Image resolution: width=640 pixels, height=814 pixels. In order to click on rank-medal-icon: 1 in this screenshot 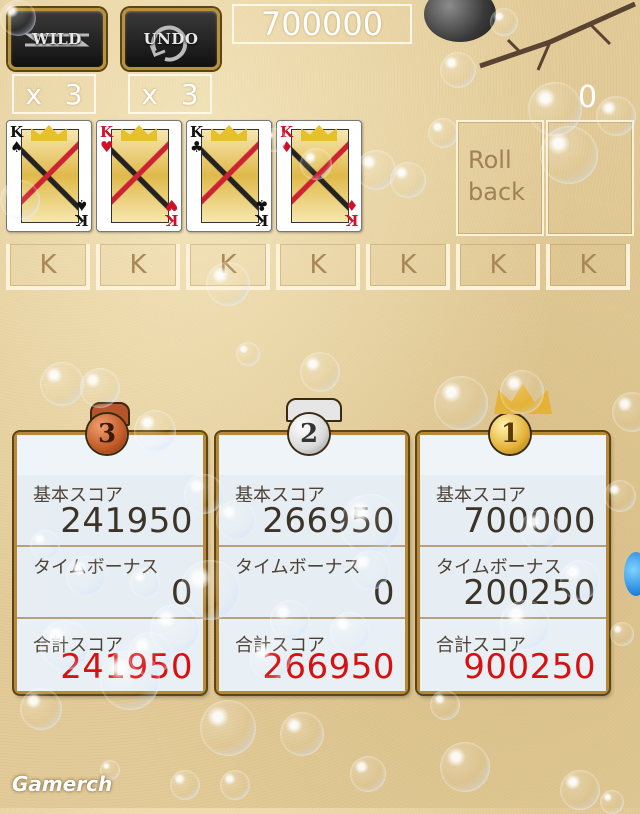, I will do `click(510, 434)`.